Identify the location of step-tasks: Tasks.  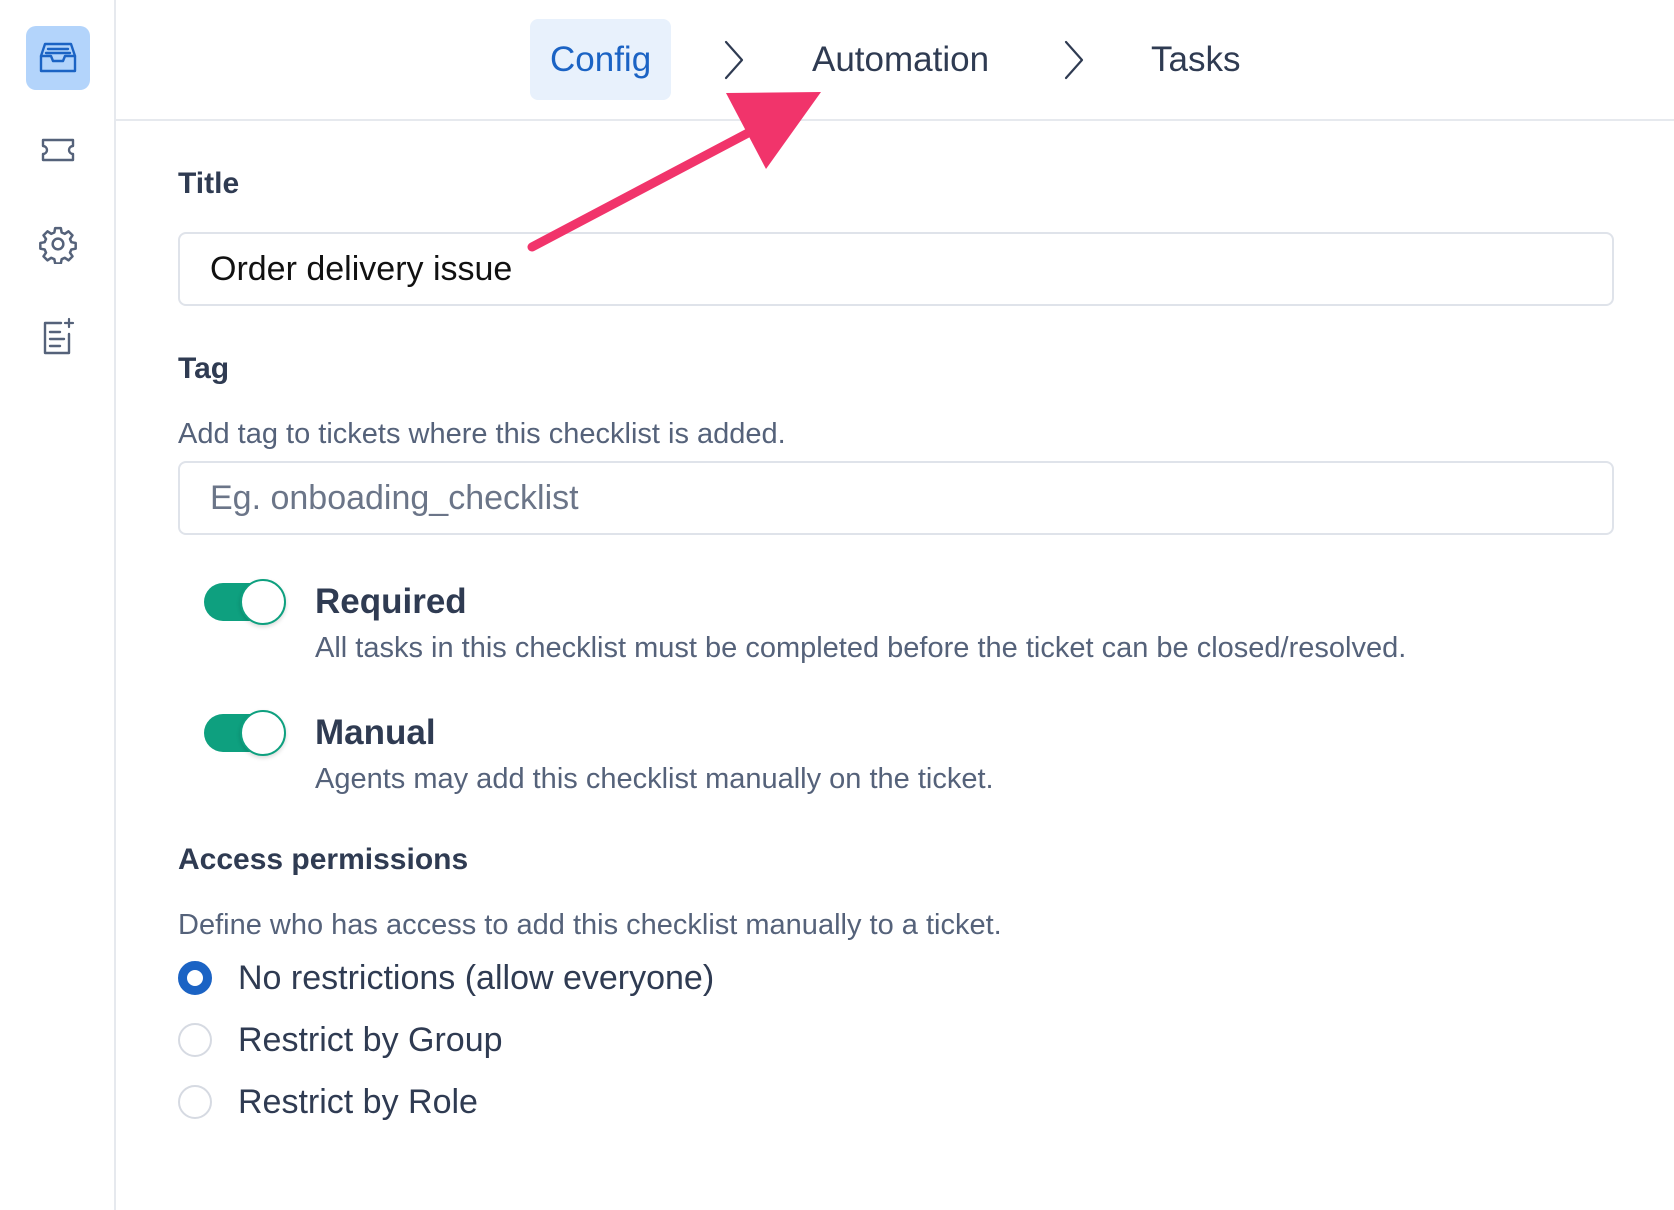
(1195, 59).